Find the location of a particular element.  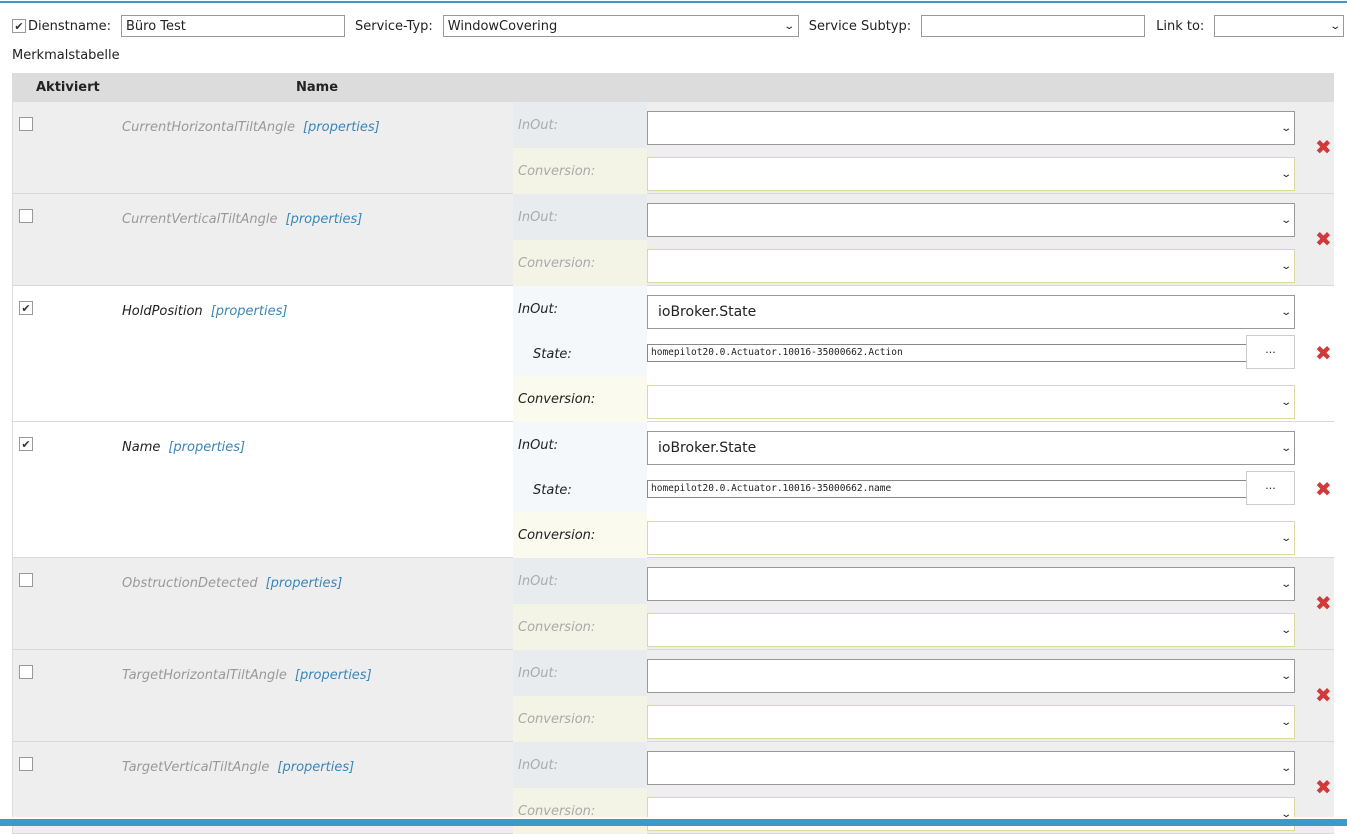

service-subtype-label: Service Subtyp: is located at coordinates (860, 26).